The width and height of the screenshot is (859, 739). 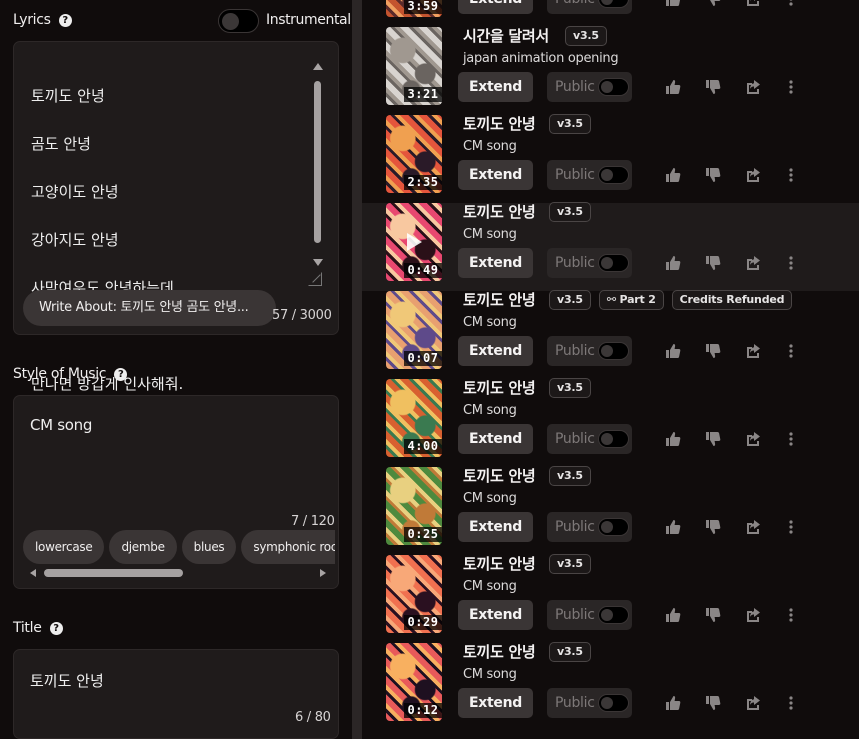 What do you see at coordinates (318, 66) in the screenshot?
I see `scroll-up-icon` at bounding box center [318, 66].